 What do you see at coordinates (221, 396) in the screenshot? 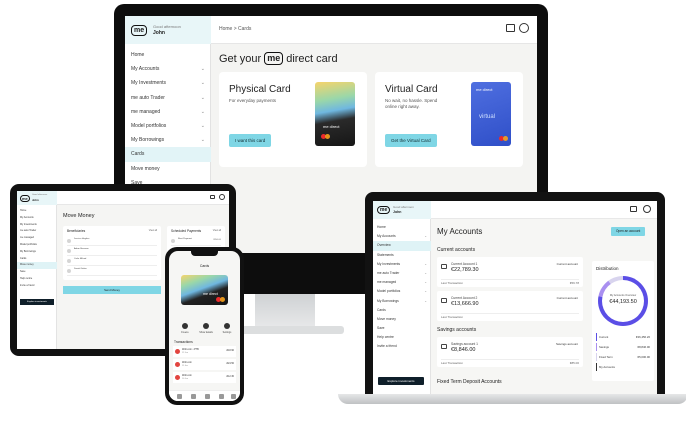
I see `invest-tab-icon` at bounding box center [221, 396].